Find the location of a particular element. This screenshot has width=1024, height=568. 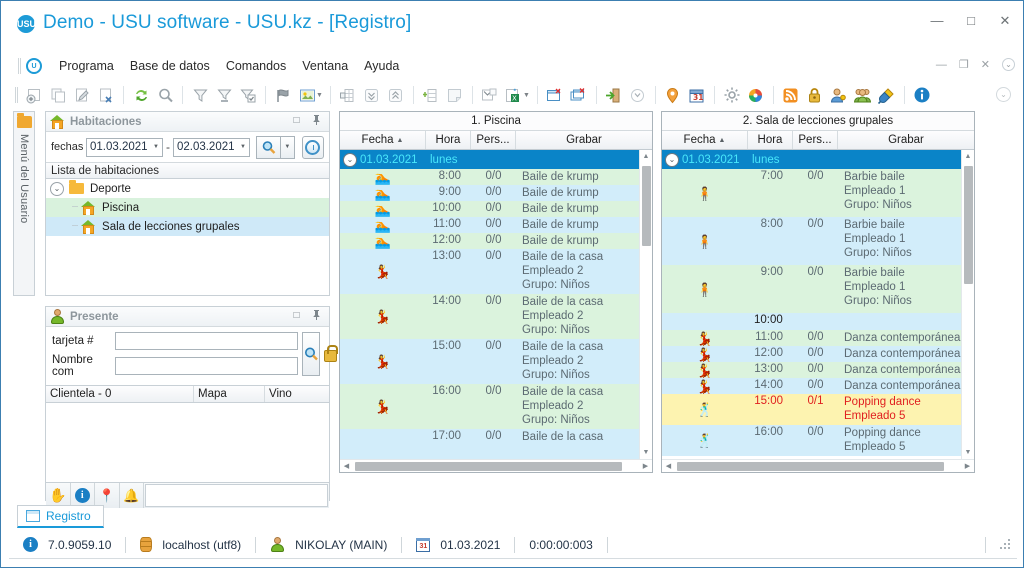

tree-node-piscina: ┄ Piscina is located at coordinates (187, 207).